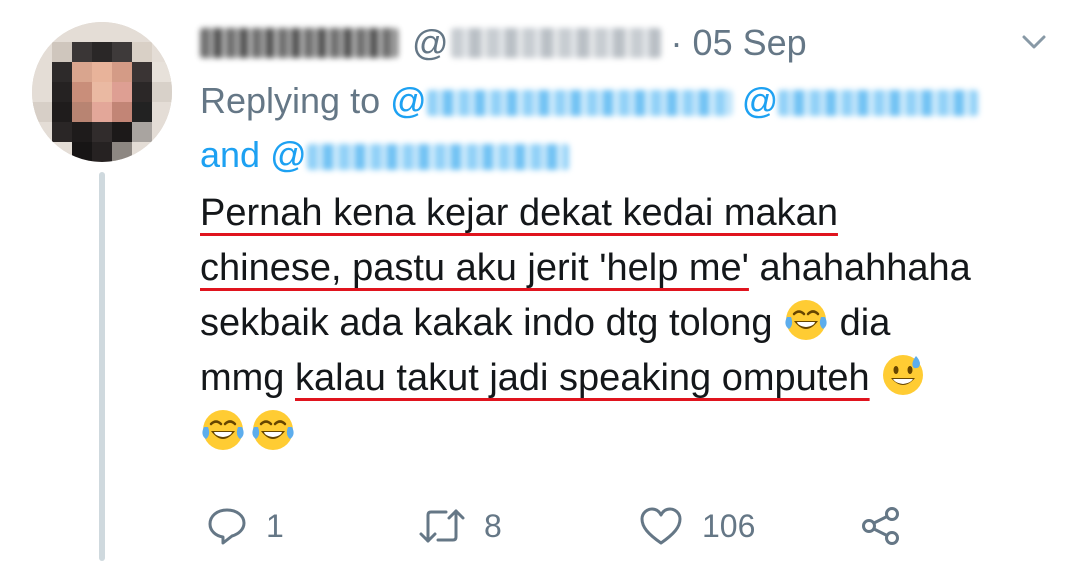 The width and height of the screenshot is (1080, 561). I want to click on reply-count: 1, so click(275, 525).